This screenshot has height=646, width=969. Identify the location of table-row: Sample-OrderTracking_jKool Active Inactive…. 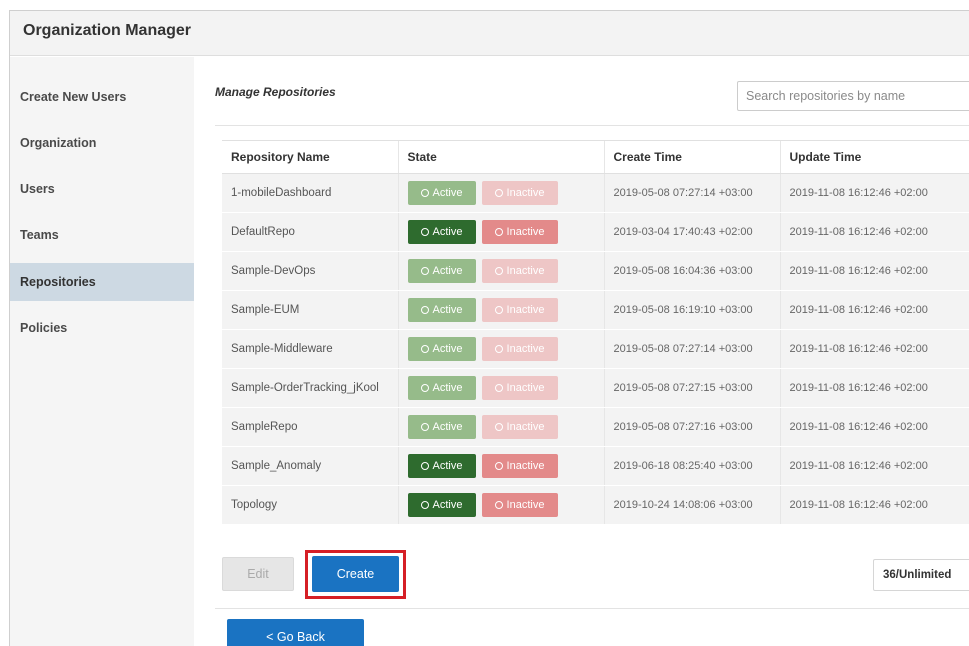
(595, 388).